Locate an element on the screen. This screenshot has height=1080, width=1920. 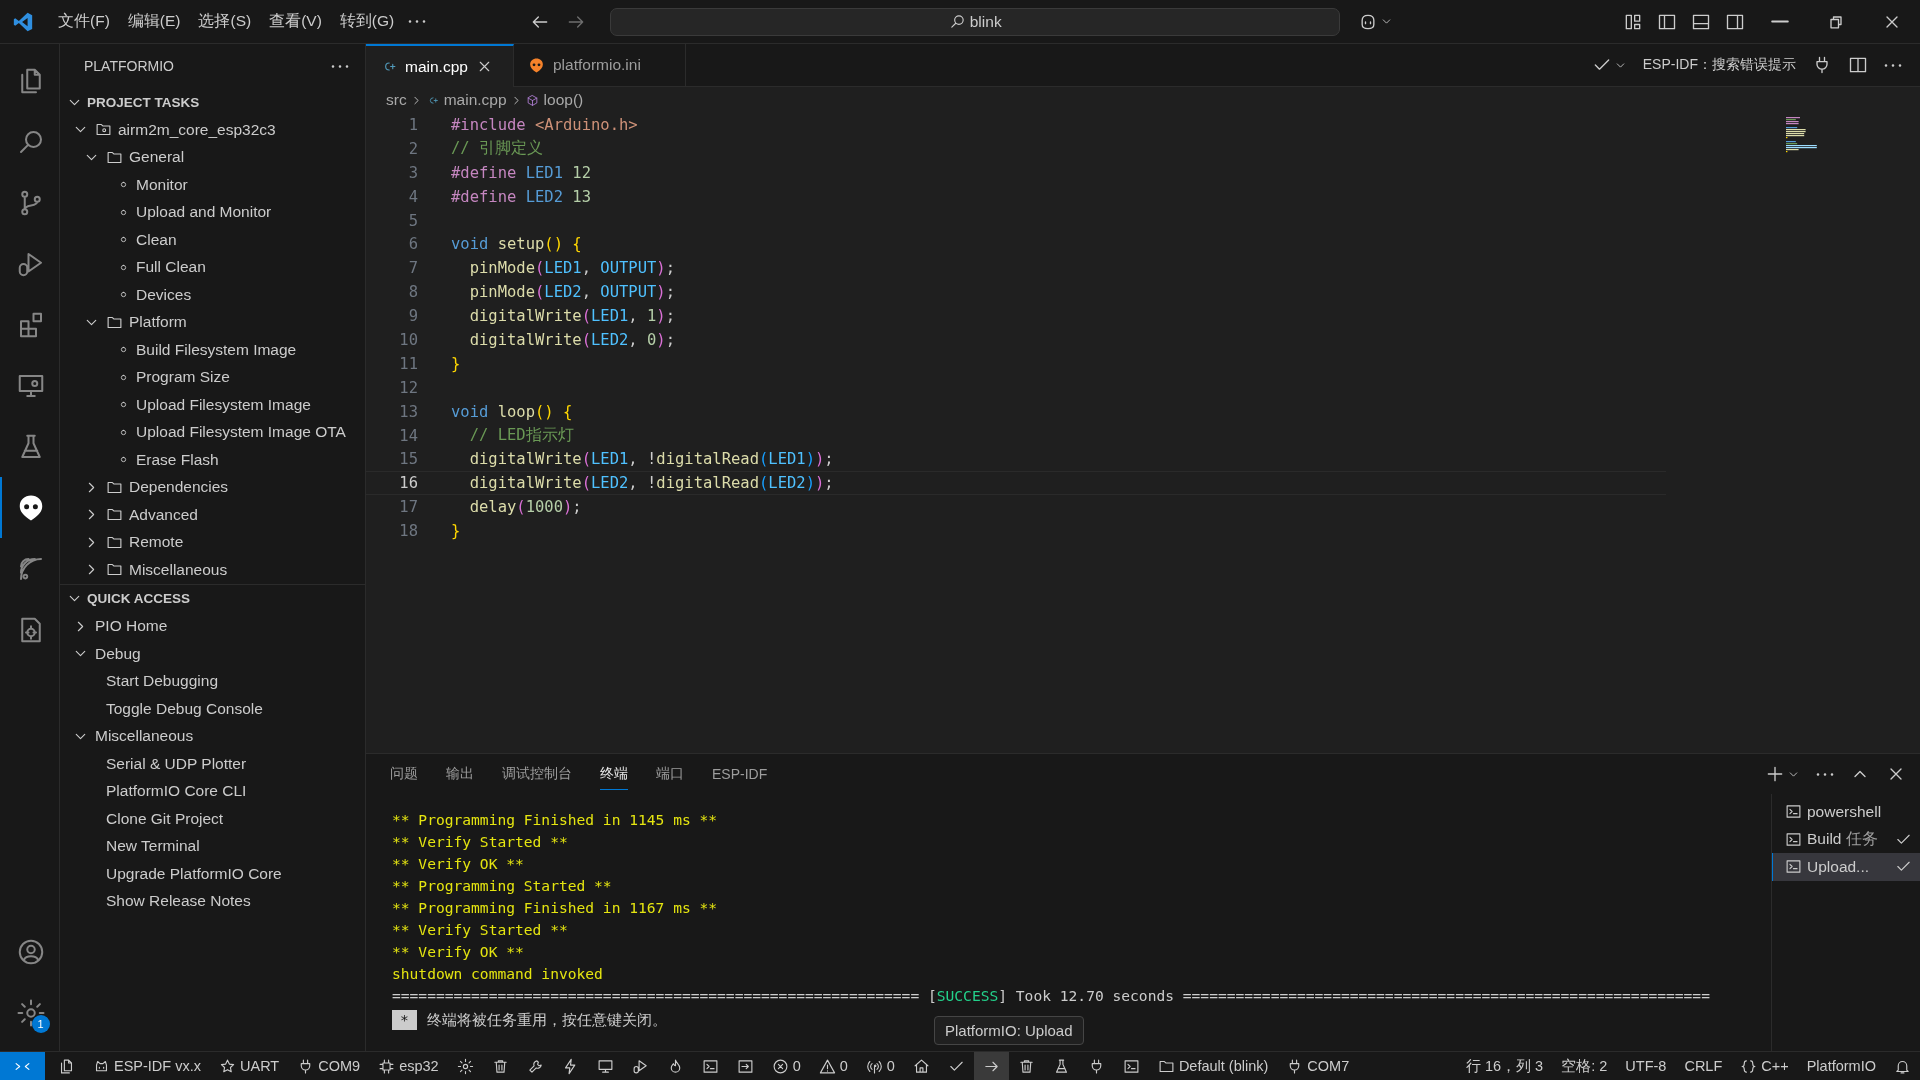
tree-item: Upload Filesystem Image OTA is located at coordinates (212, 432).